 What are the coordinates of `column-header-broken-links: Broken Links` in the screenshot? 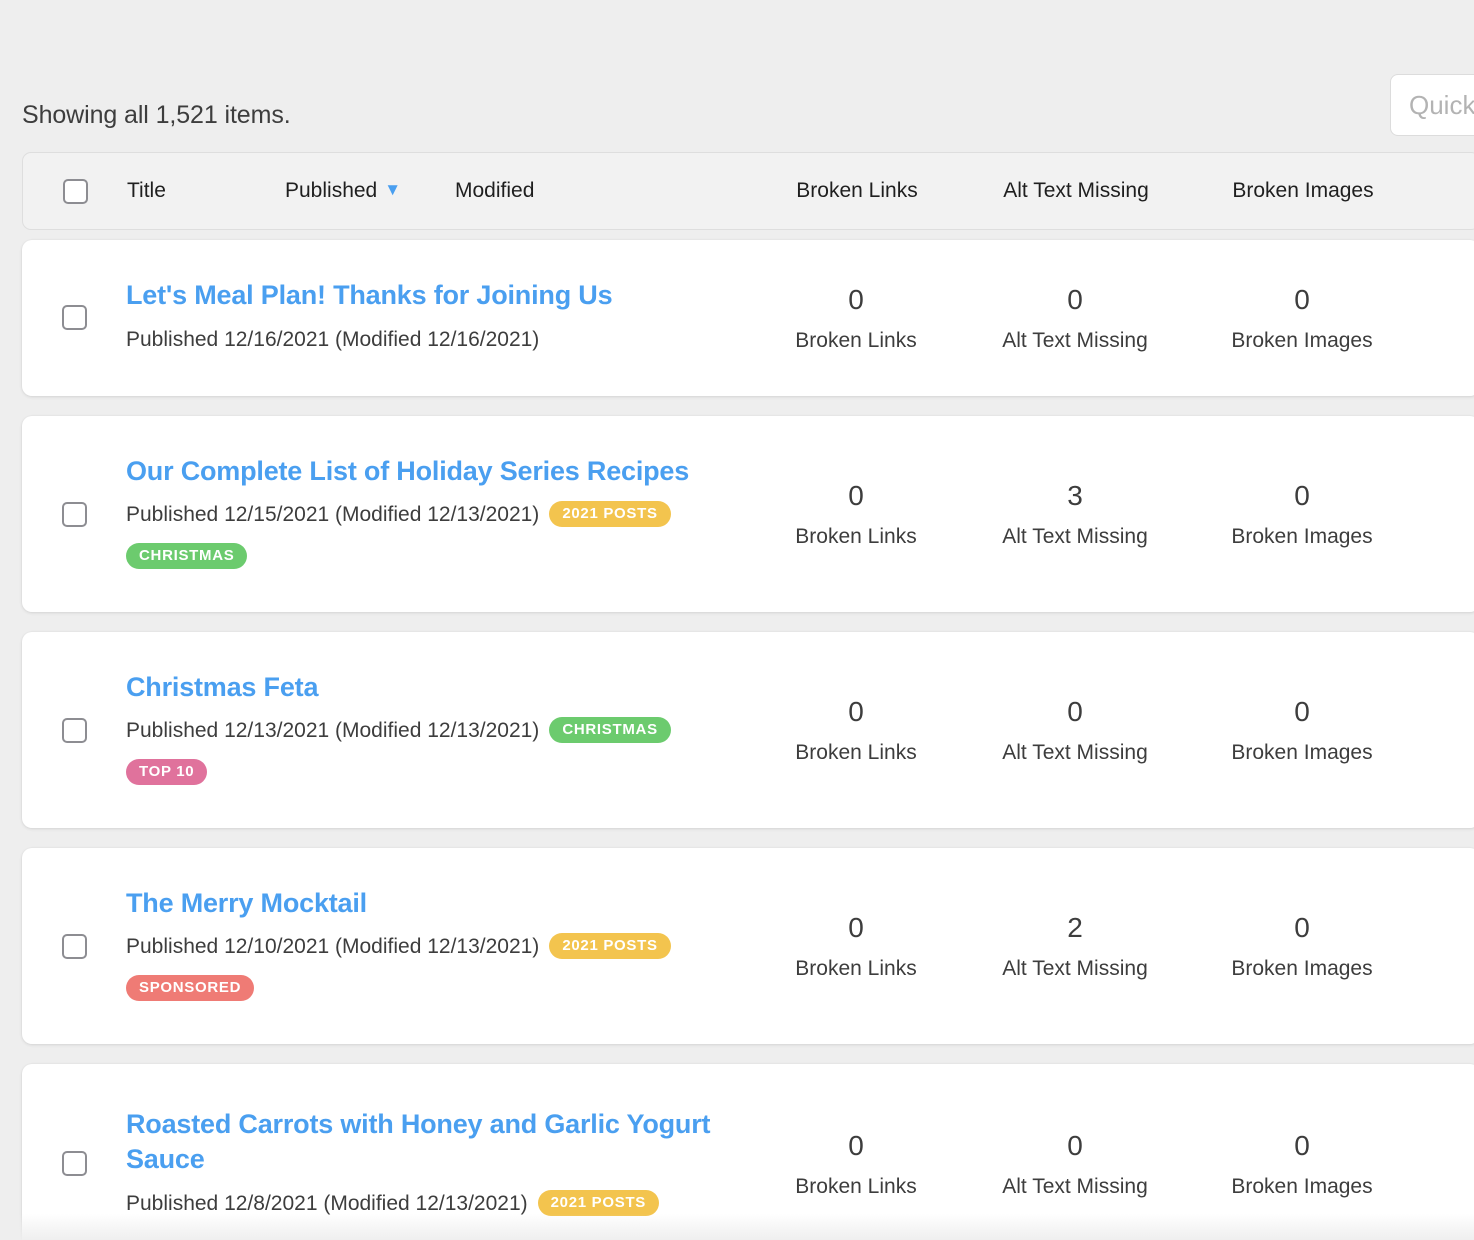 It's located at (857, 191).